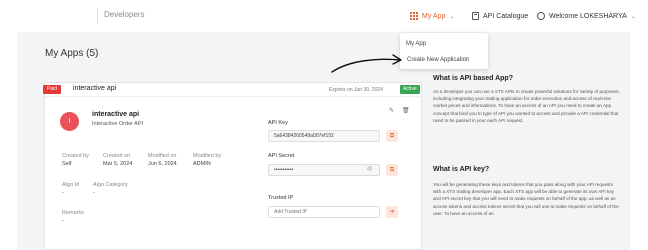  What do you see at coordinates (124, 14) in the screenshot?
I see `brand-developers: Developers` at bounding box center [124, 14].